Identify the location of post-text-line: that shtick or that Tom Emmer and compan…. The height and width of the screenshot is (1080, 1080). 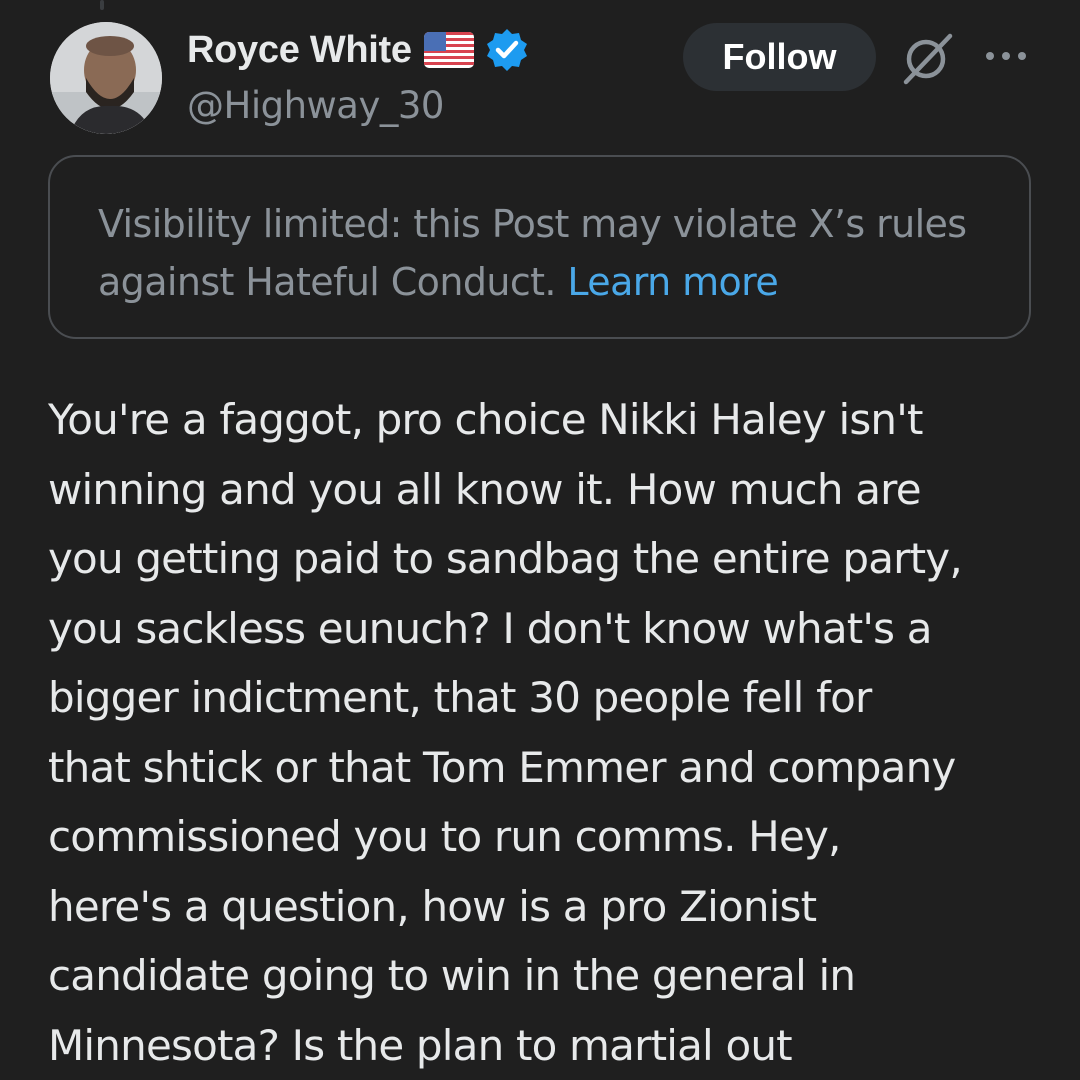
(502, 767).